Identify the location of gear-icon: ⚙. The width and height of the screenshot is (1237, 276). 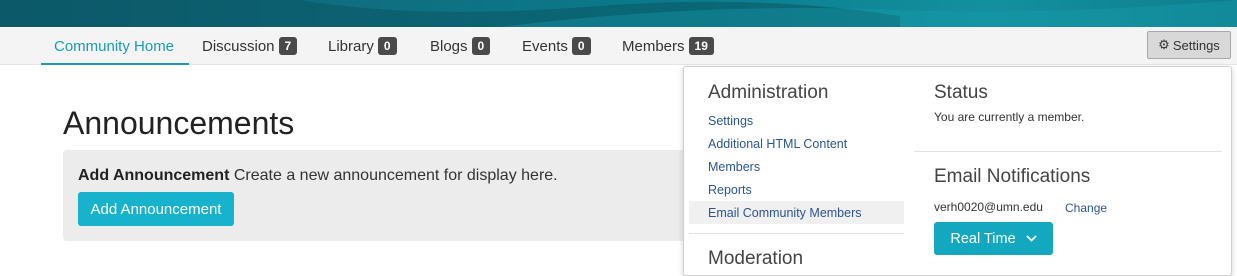
(1164, 44).